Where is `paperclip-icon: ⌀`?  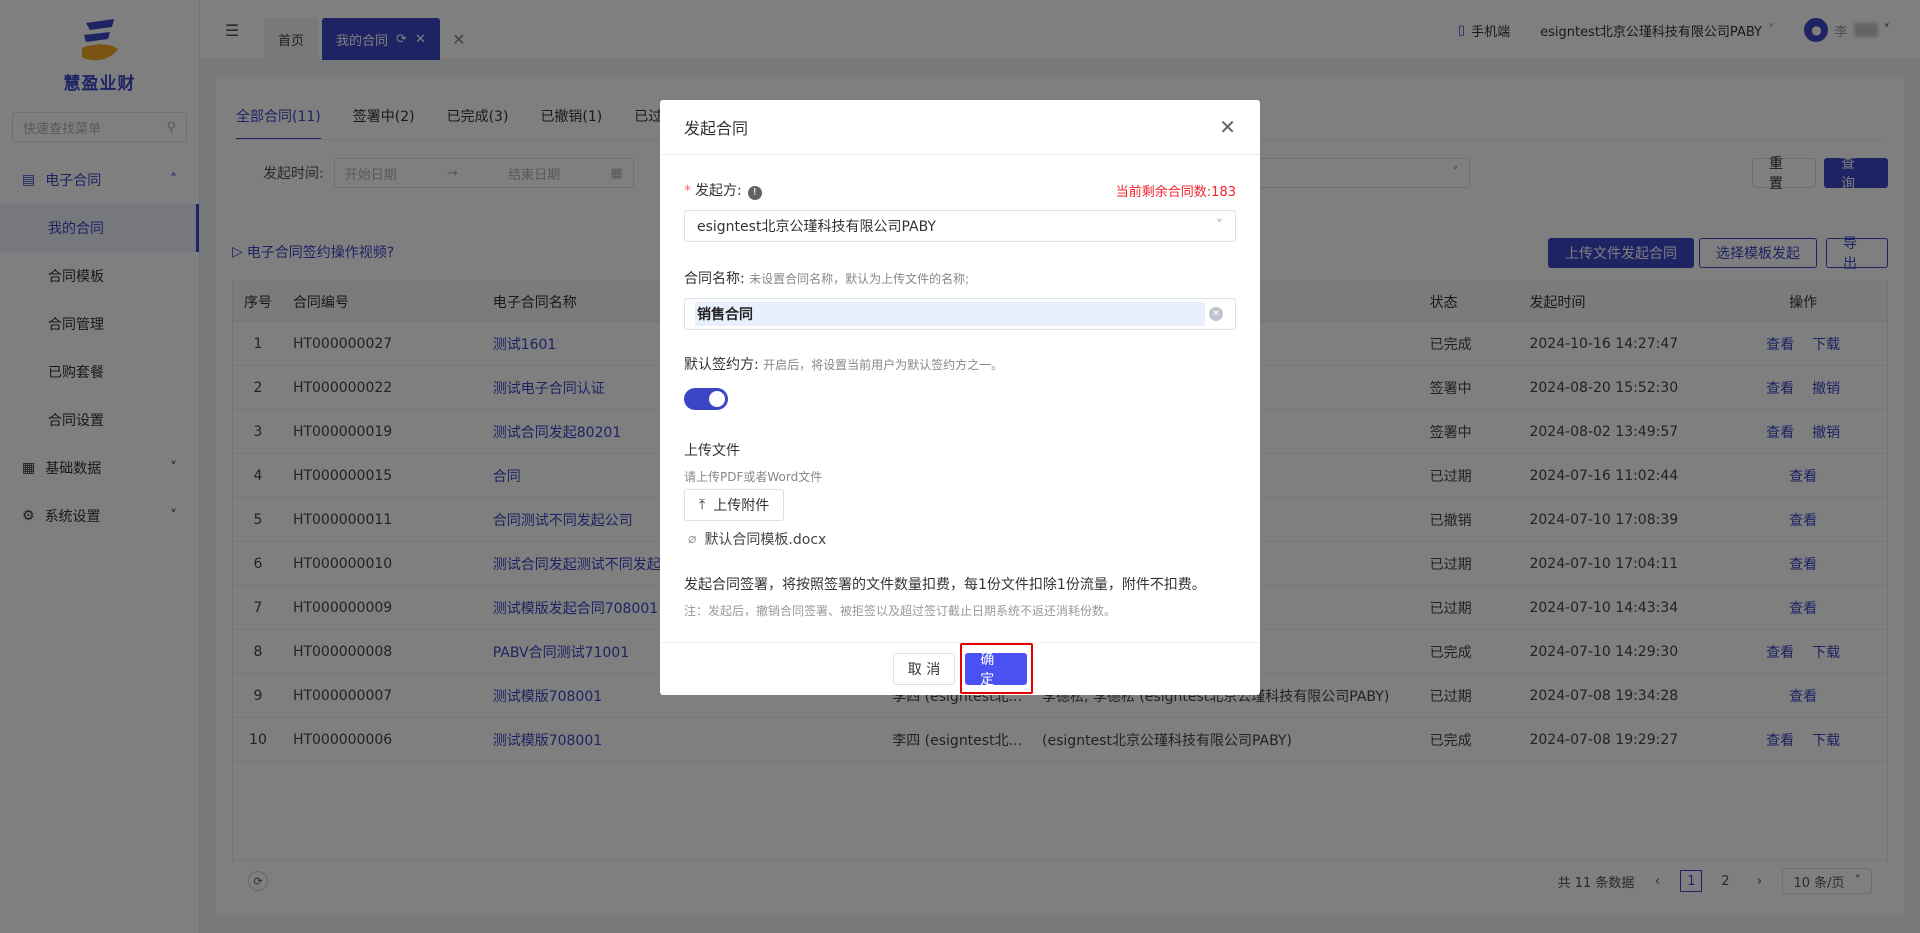 paperclip-icon: ⌀ is located at coordinates (692, 539).